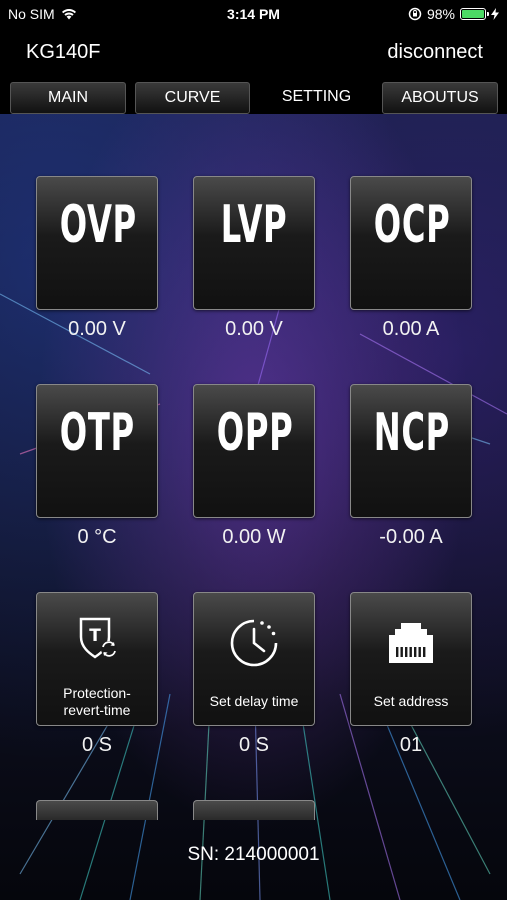  Describe the element at coordinates (68, 98) in the screenshot. I see `tab-main: MAIN` at that location.